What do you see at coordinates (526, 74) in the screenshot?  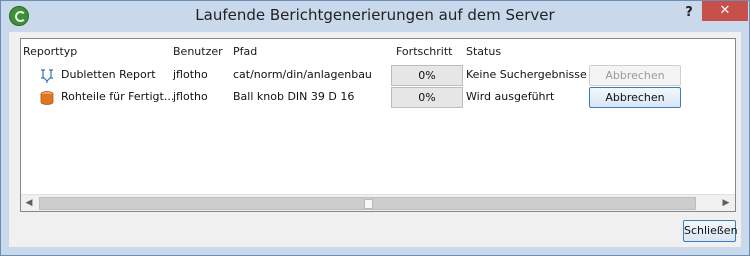 I see `status-cell: Keine Suchergebnisse` at bounding box center [526, 74].